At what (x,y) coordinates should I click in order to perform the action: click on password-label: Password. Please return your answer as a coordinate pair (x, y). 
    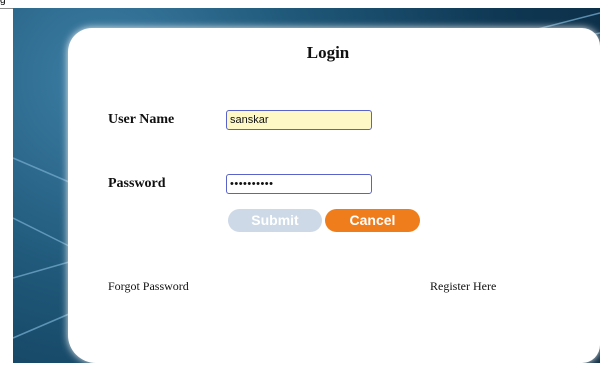
    Looking at the image, I should click on (137, 183).